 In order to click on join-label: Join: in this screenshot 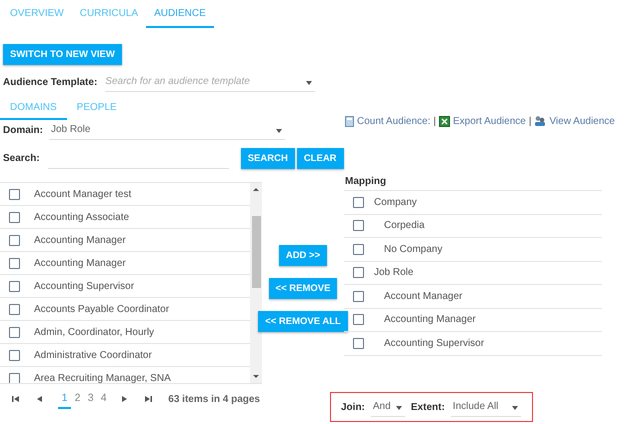, I will do `click(353, 407)`.